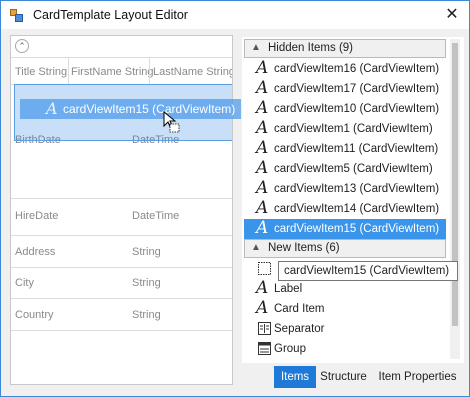  What do you see at coordinates (288, 289) in the screenshot?
I see `new-item-label: Label` at bounding box center [288, 289].